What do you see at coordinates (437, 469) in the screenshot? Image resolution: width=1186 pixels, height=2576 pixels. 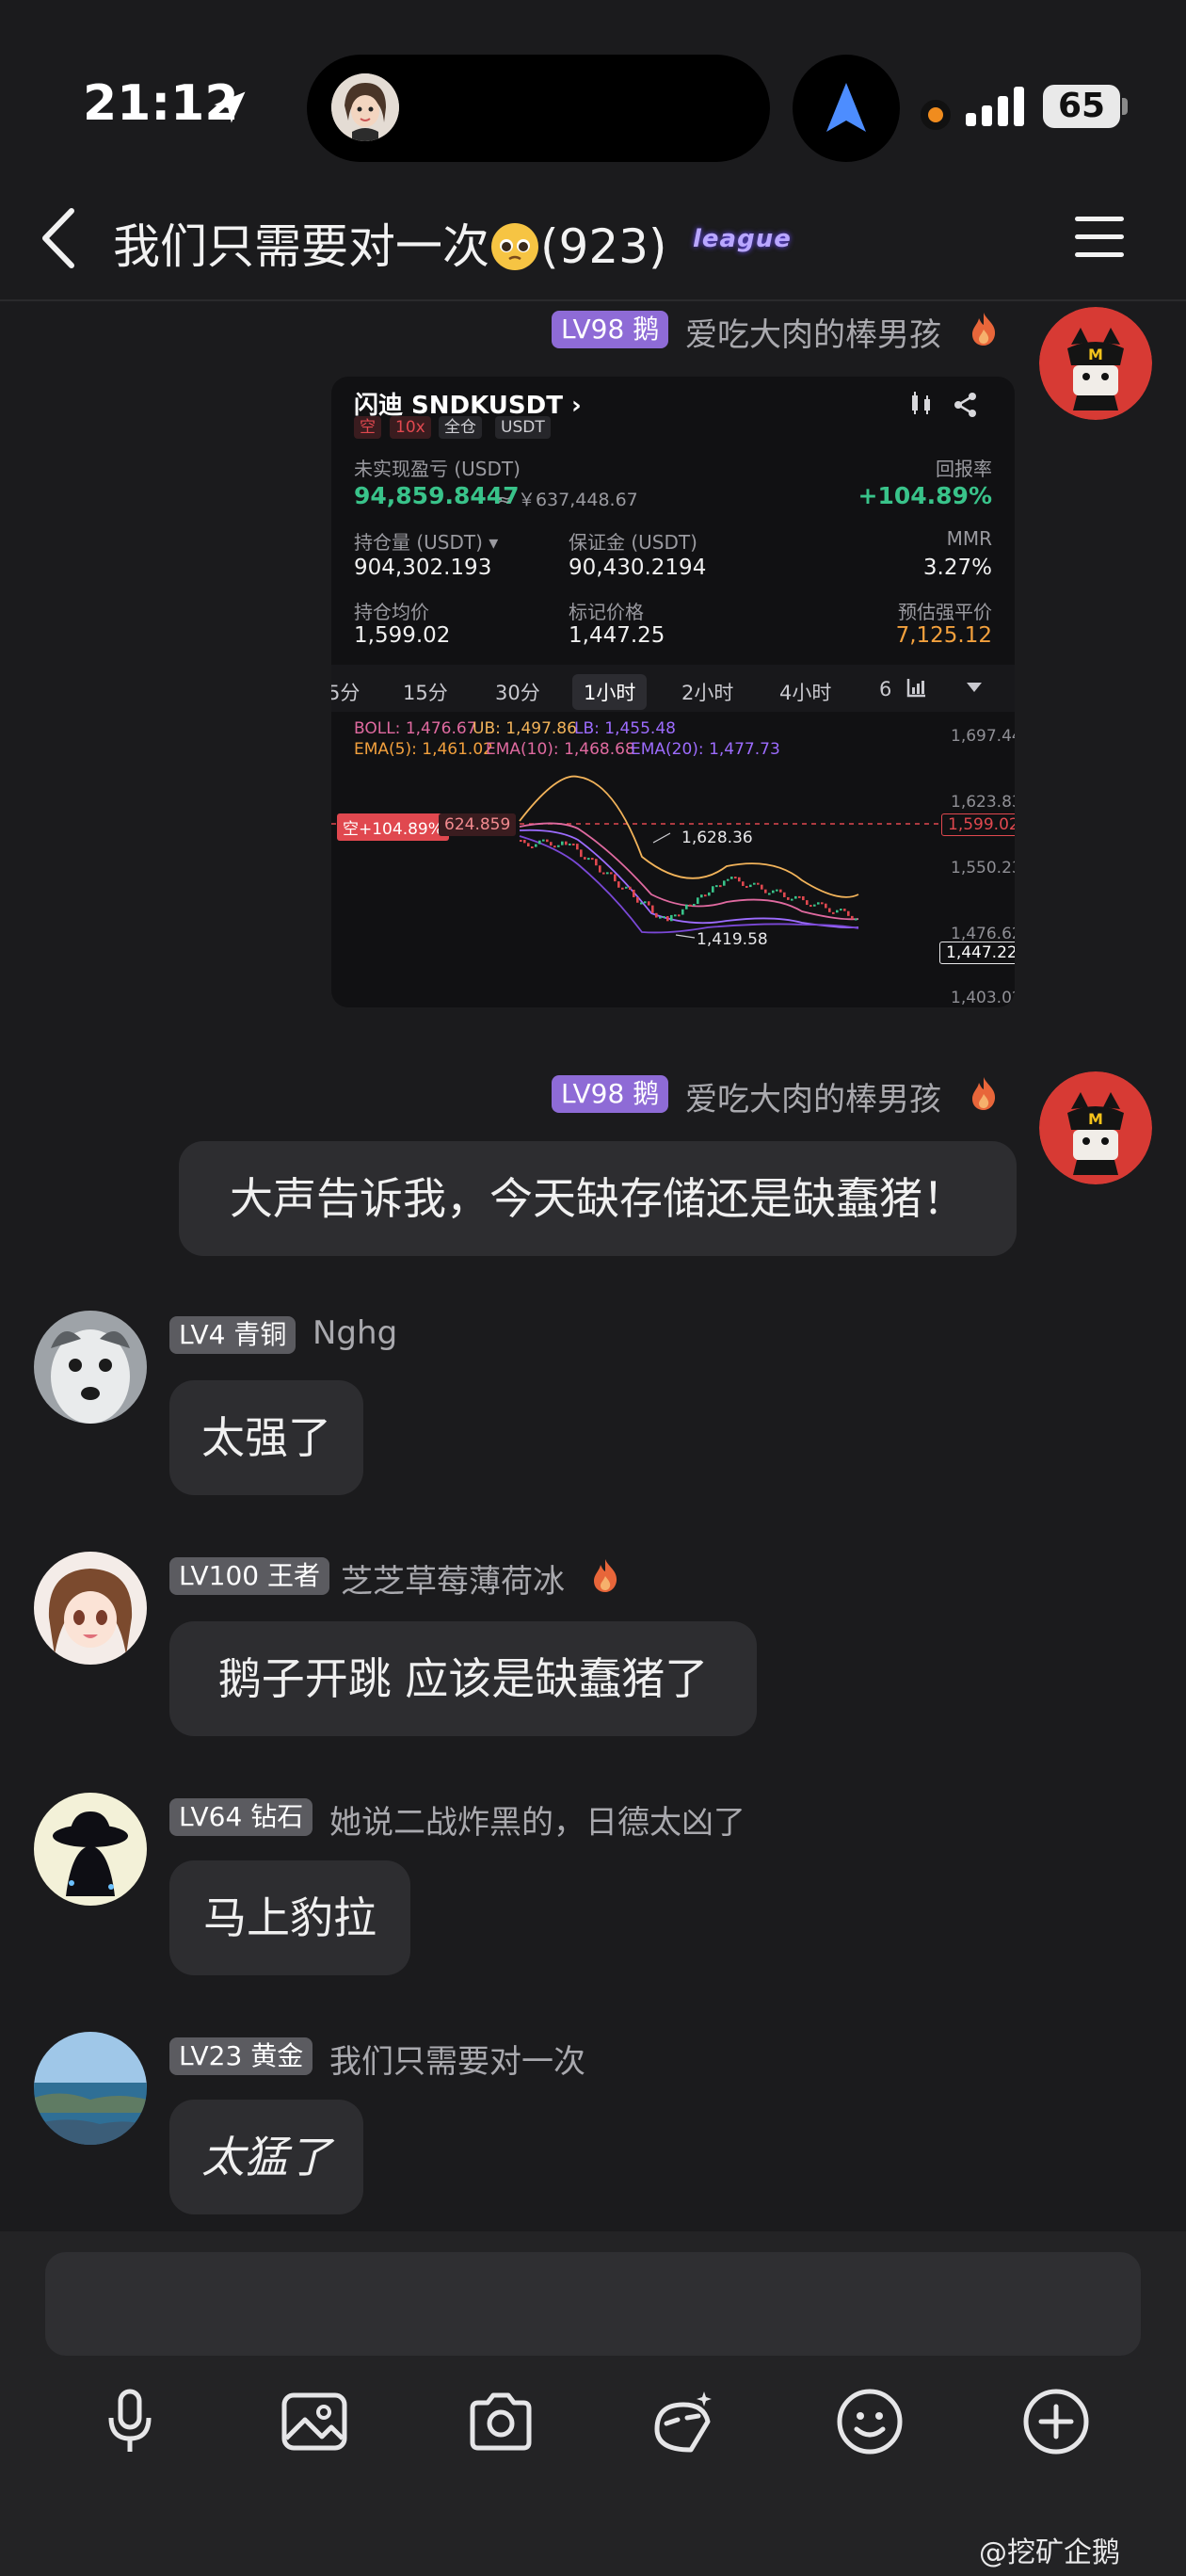 I see `pnl-label: 未实现盈亏 (USDT)` at bounding box center [437, 469].